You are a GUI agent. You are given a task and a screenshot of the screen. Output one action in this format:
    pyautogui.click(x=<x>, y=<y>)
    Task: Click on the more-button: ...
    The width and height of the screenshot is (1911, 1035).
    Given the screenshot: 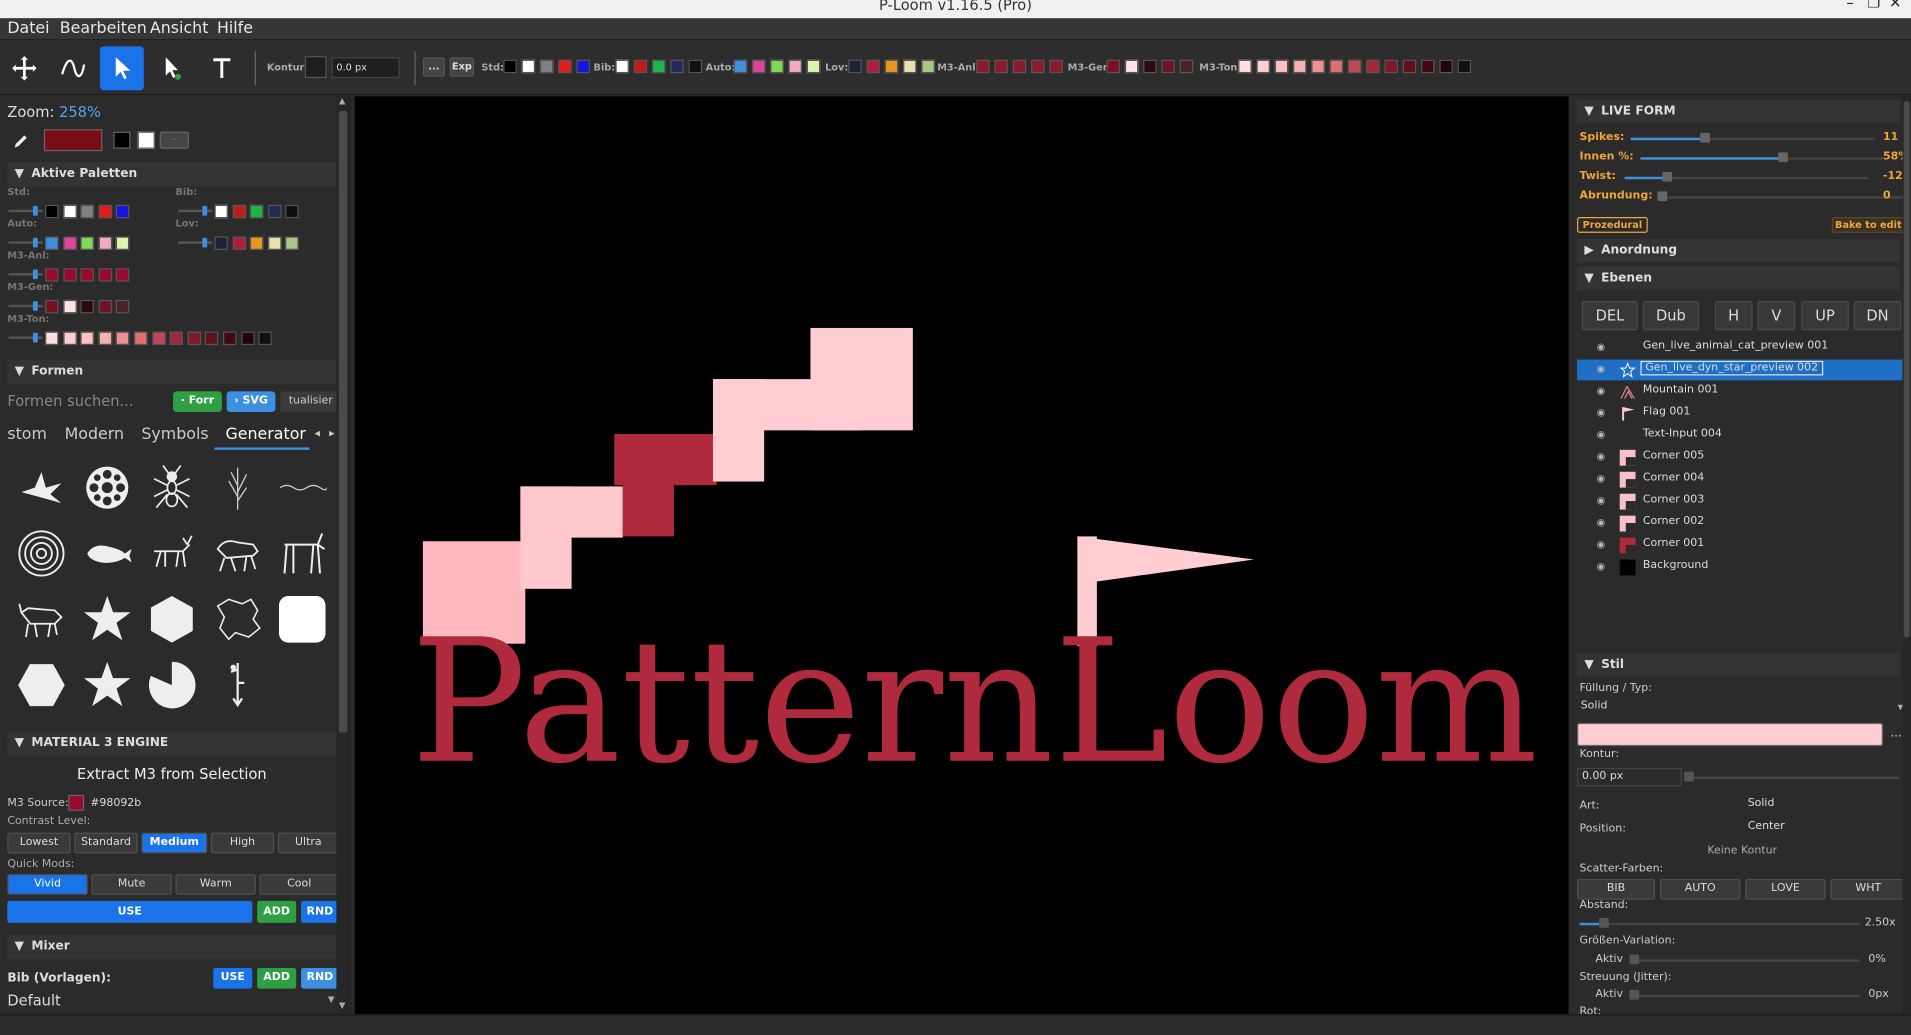 What is the action you would take?
    pyautogui.click(x=433, y=67)
    